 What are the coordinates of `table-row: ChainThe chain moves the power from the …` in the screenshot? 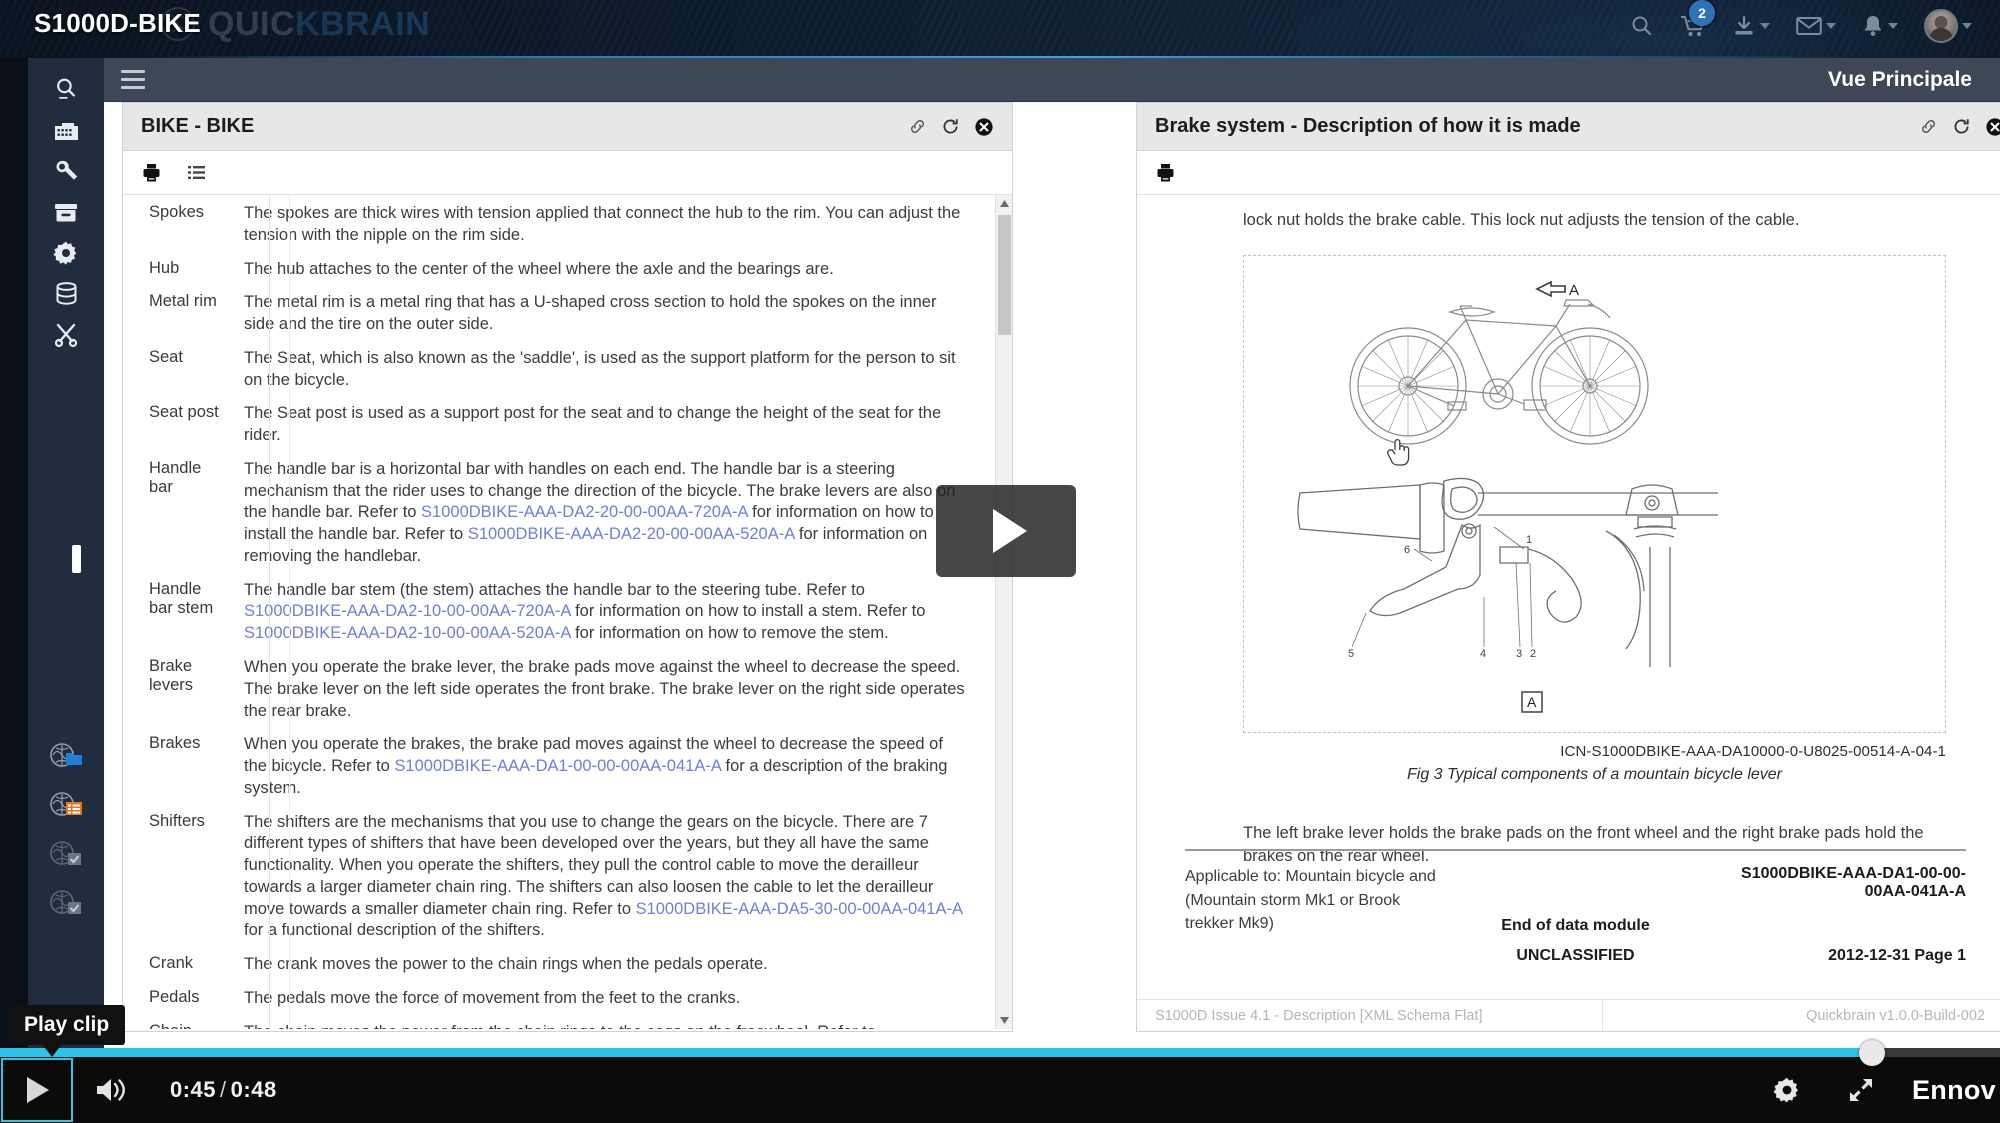 It's located at (557, 1025).